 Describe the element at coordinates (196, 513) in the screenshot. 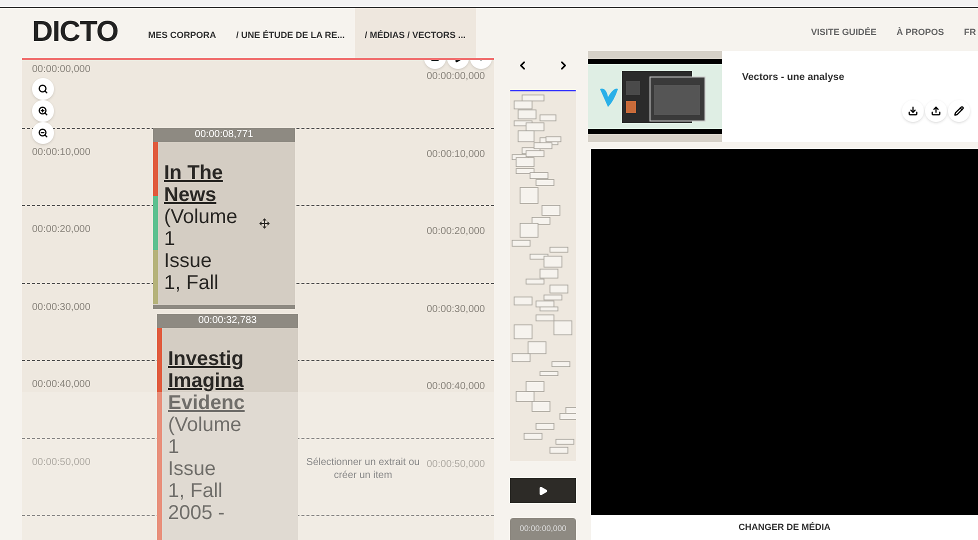

I see `annotation-text: 2005 -` at that location.